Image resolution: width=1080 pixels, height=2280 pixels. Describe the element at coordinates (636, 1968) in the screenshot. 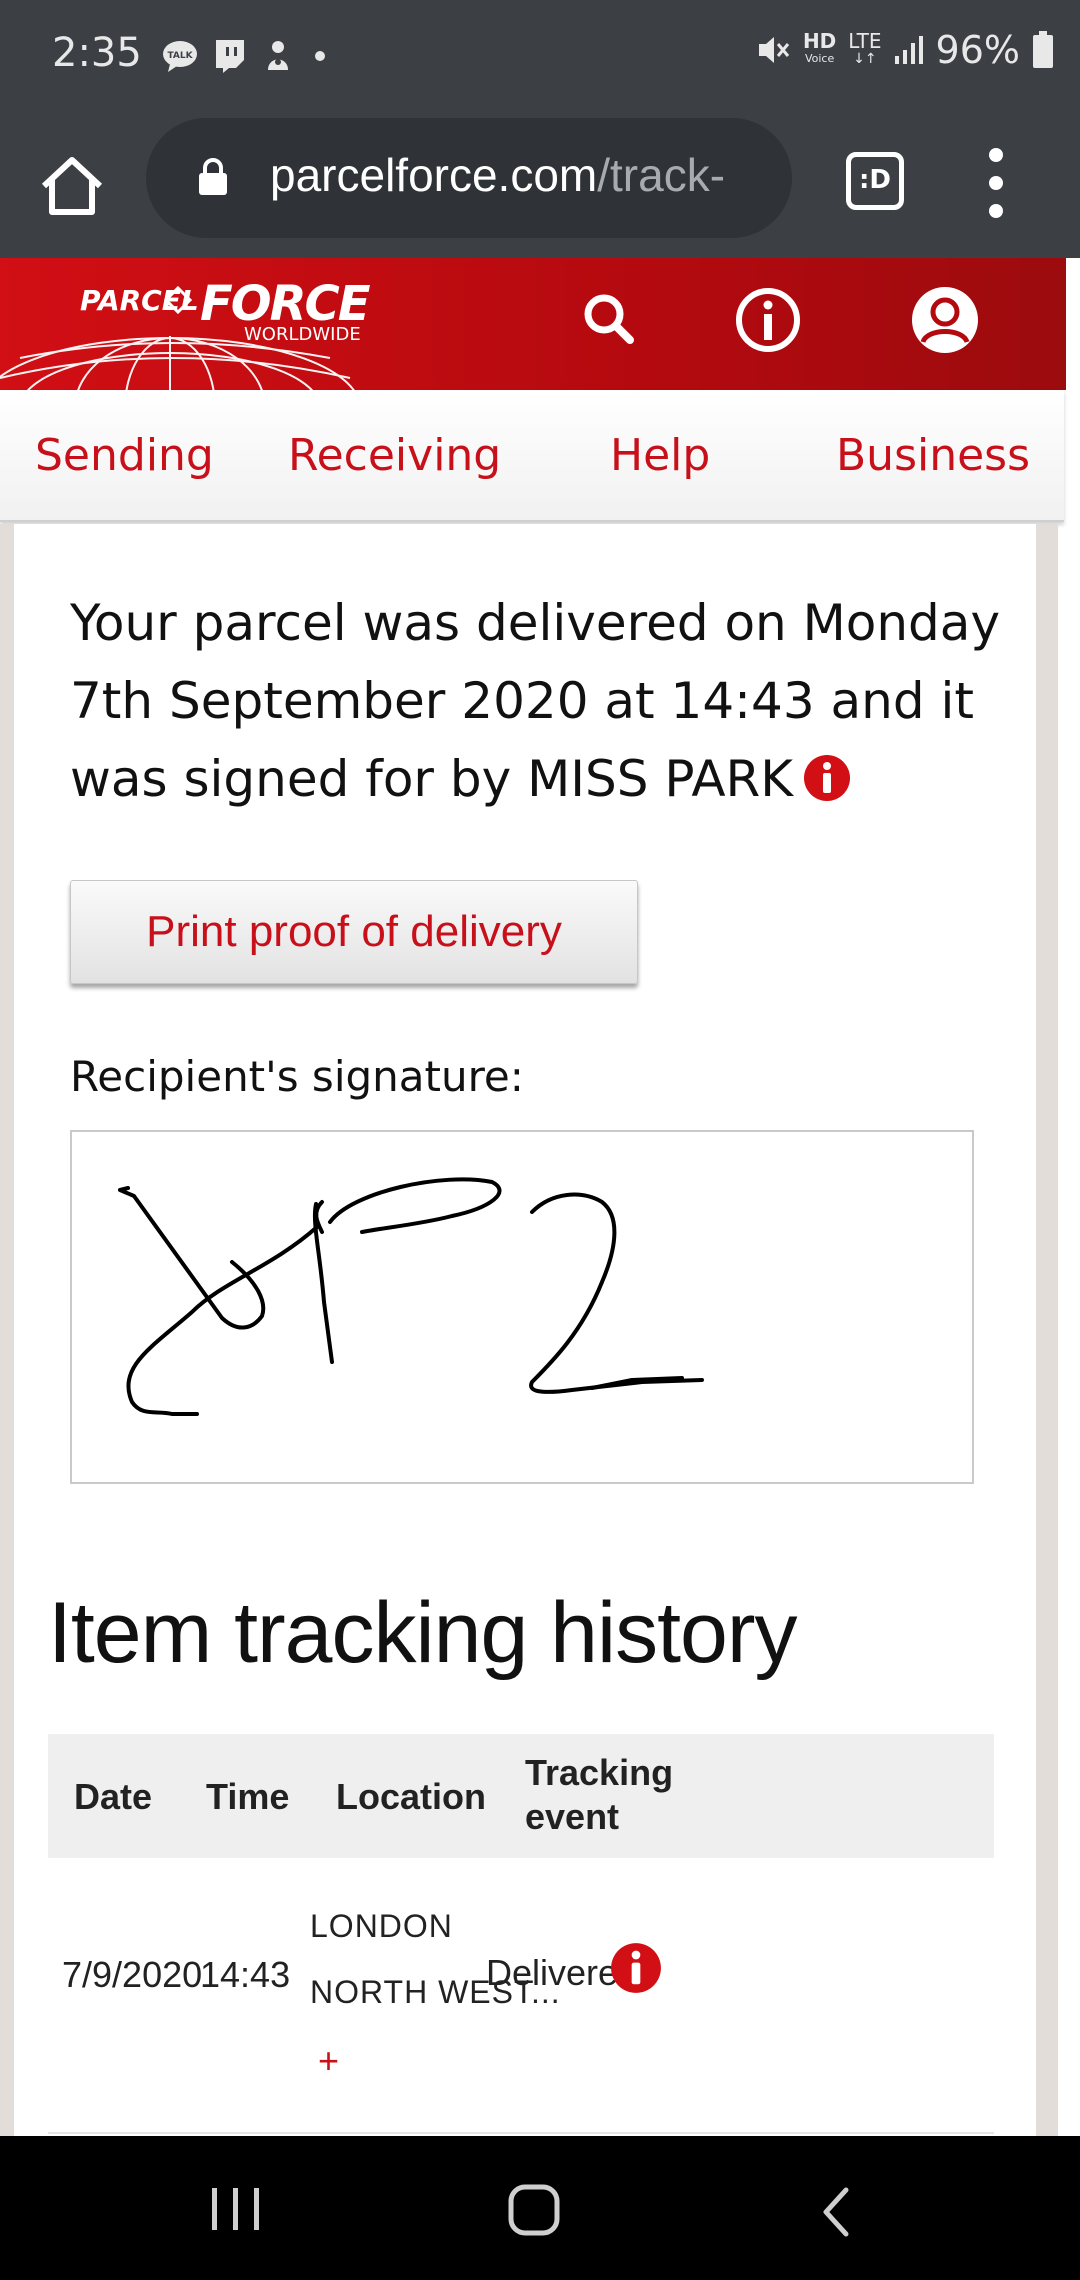

I see `event-info-icon` at that location.